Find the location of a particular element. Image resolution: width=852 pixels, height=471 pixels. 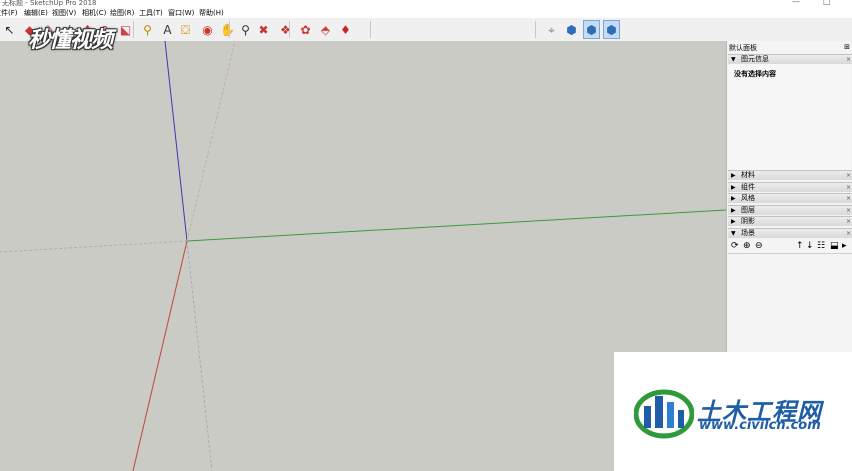

extension-tool-button: ✿ is located at coordinates (305, 29).